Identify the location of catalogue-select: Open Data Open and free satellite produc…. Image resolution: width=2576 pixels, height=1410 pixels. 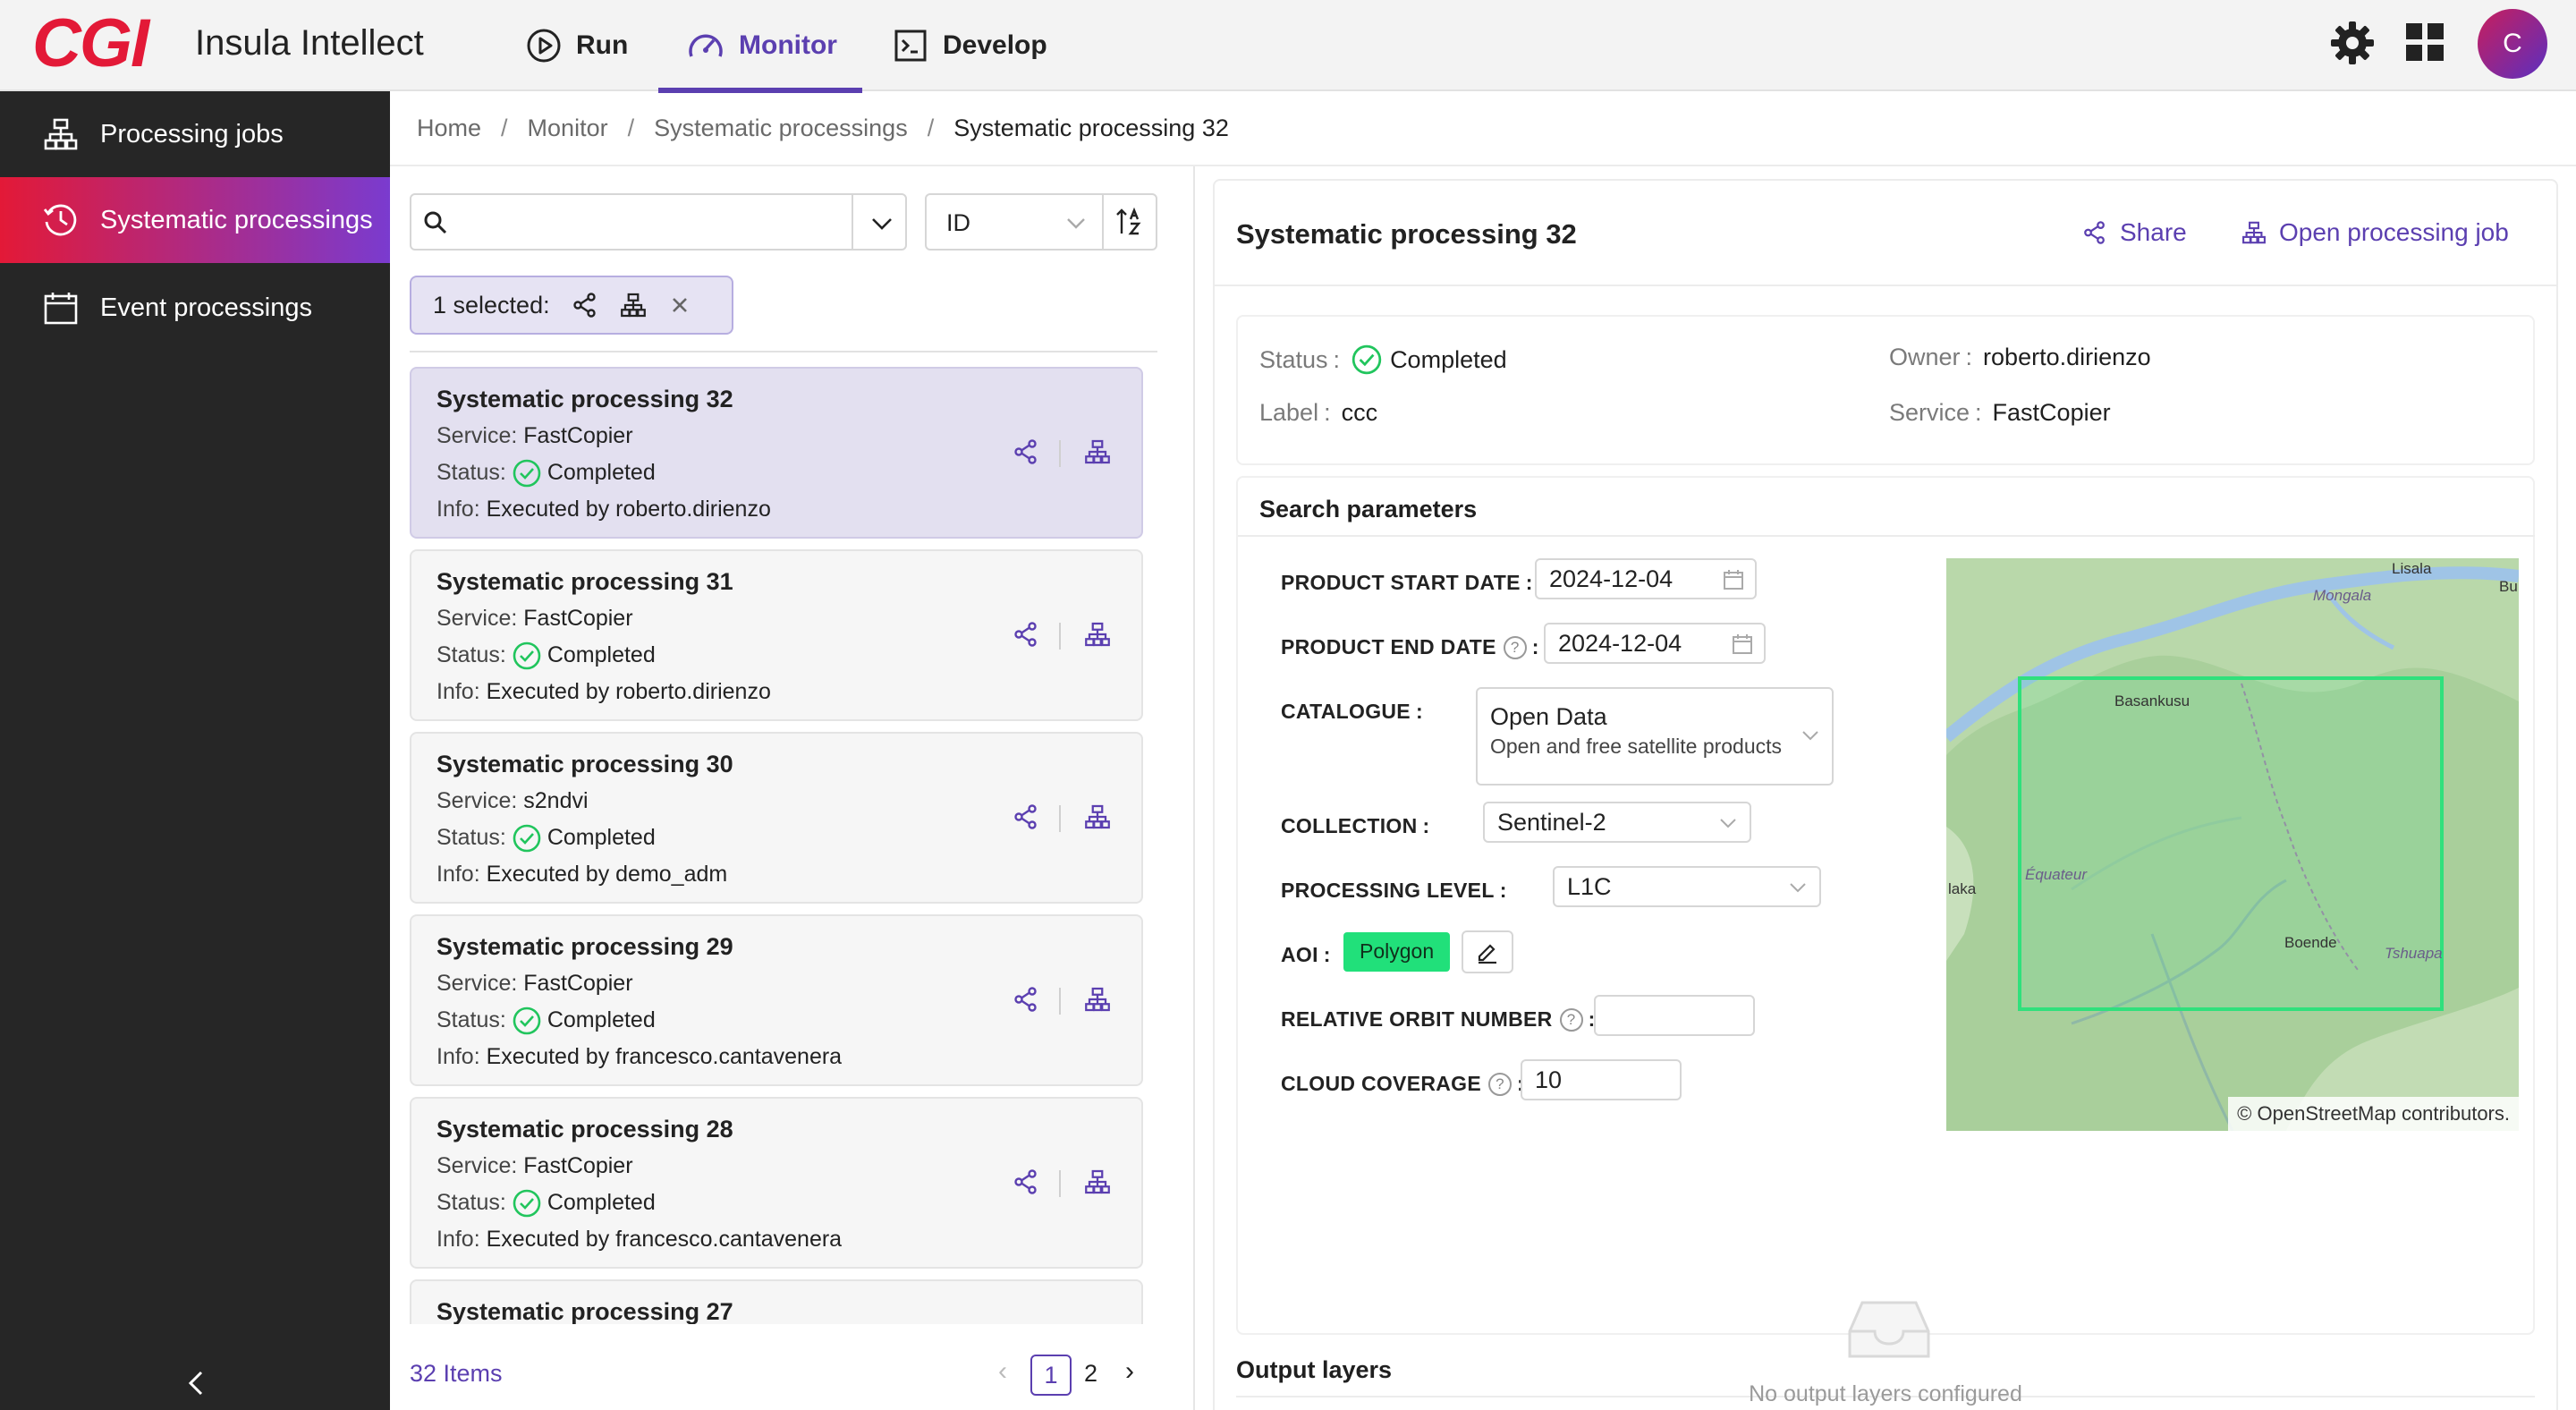
(1655, 736).